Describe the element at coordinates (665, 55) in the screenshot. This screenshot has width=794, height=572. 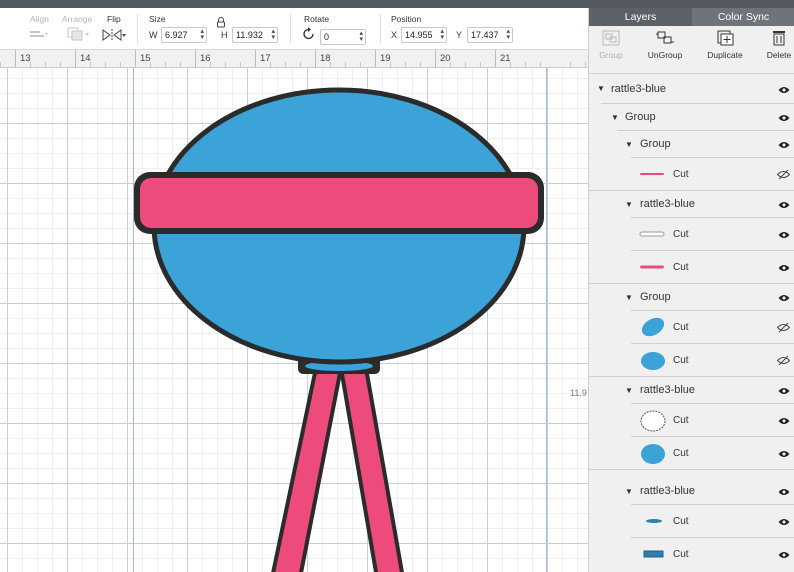
I see `ungroup-label: UnGroup` at that location.